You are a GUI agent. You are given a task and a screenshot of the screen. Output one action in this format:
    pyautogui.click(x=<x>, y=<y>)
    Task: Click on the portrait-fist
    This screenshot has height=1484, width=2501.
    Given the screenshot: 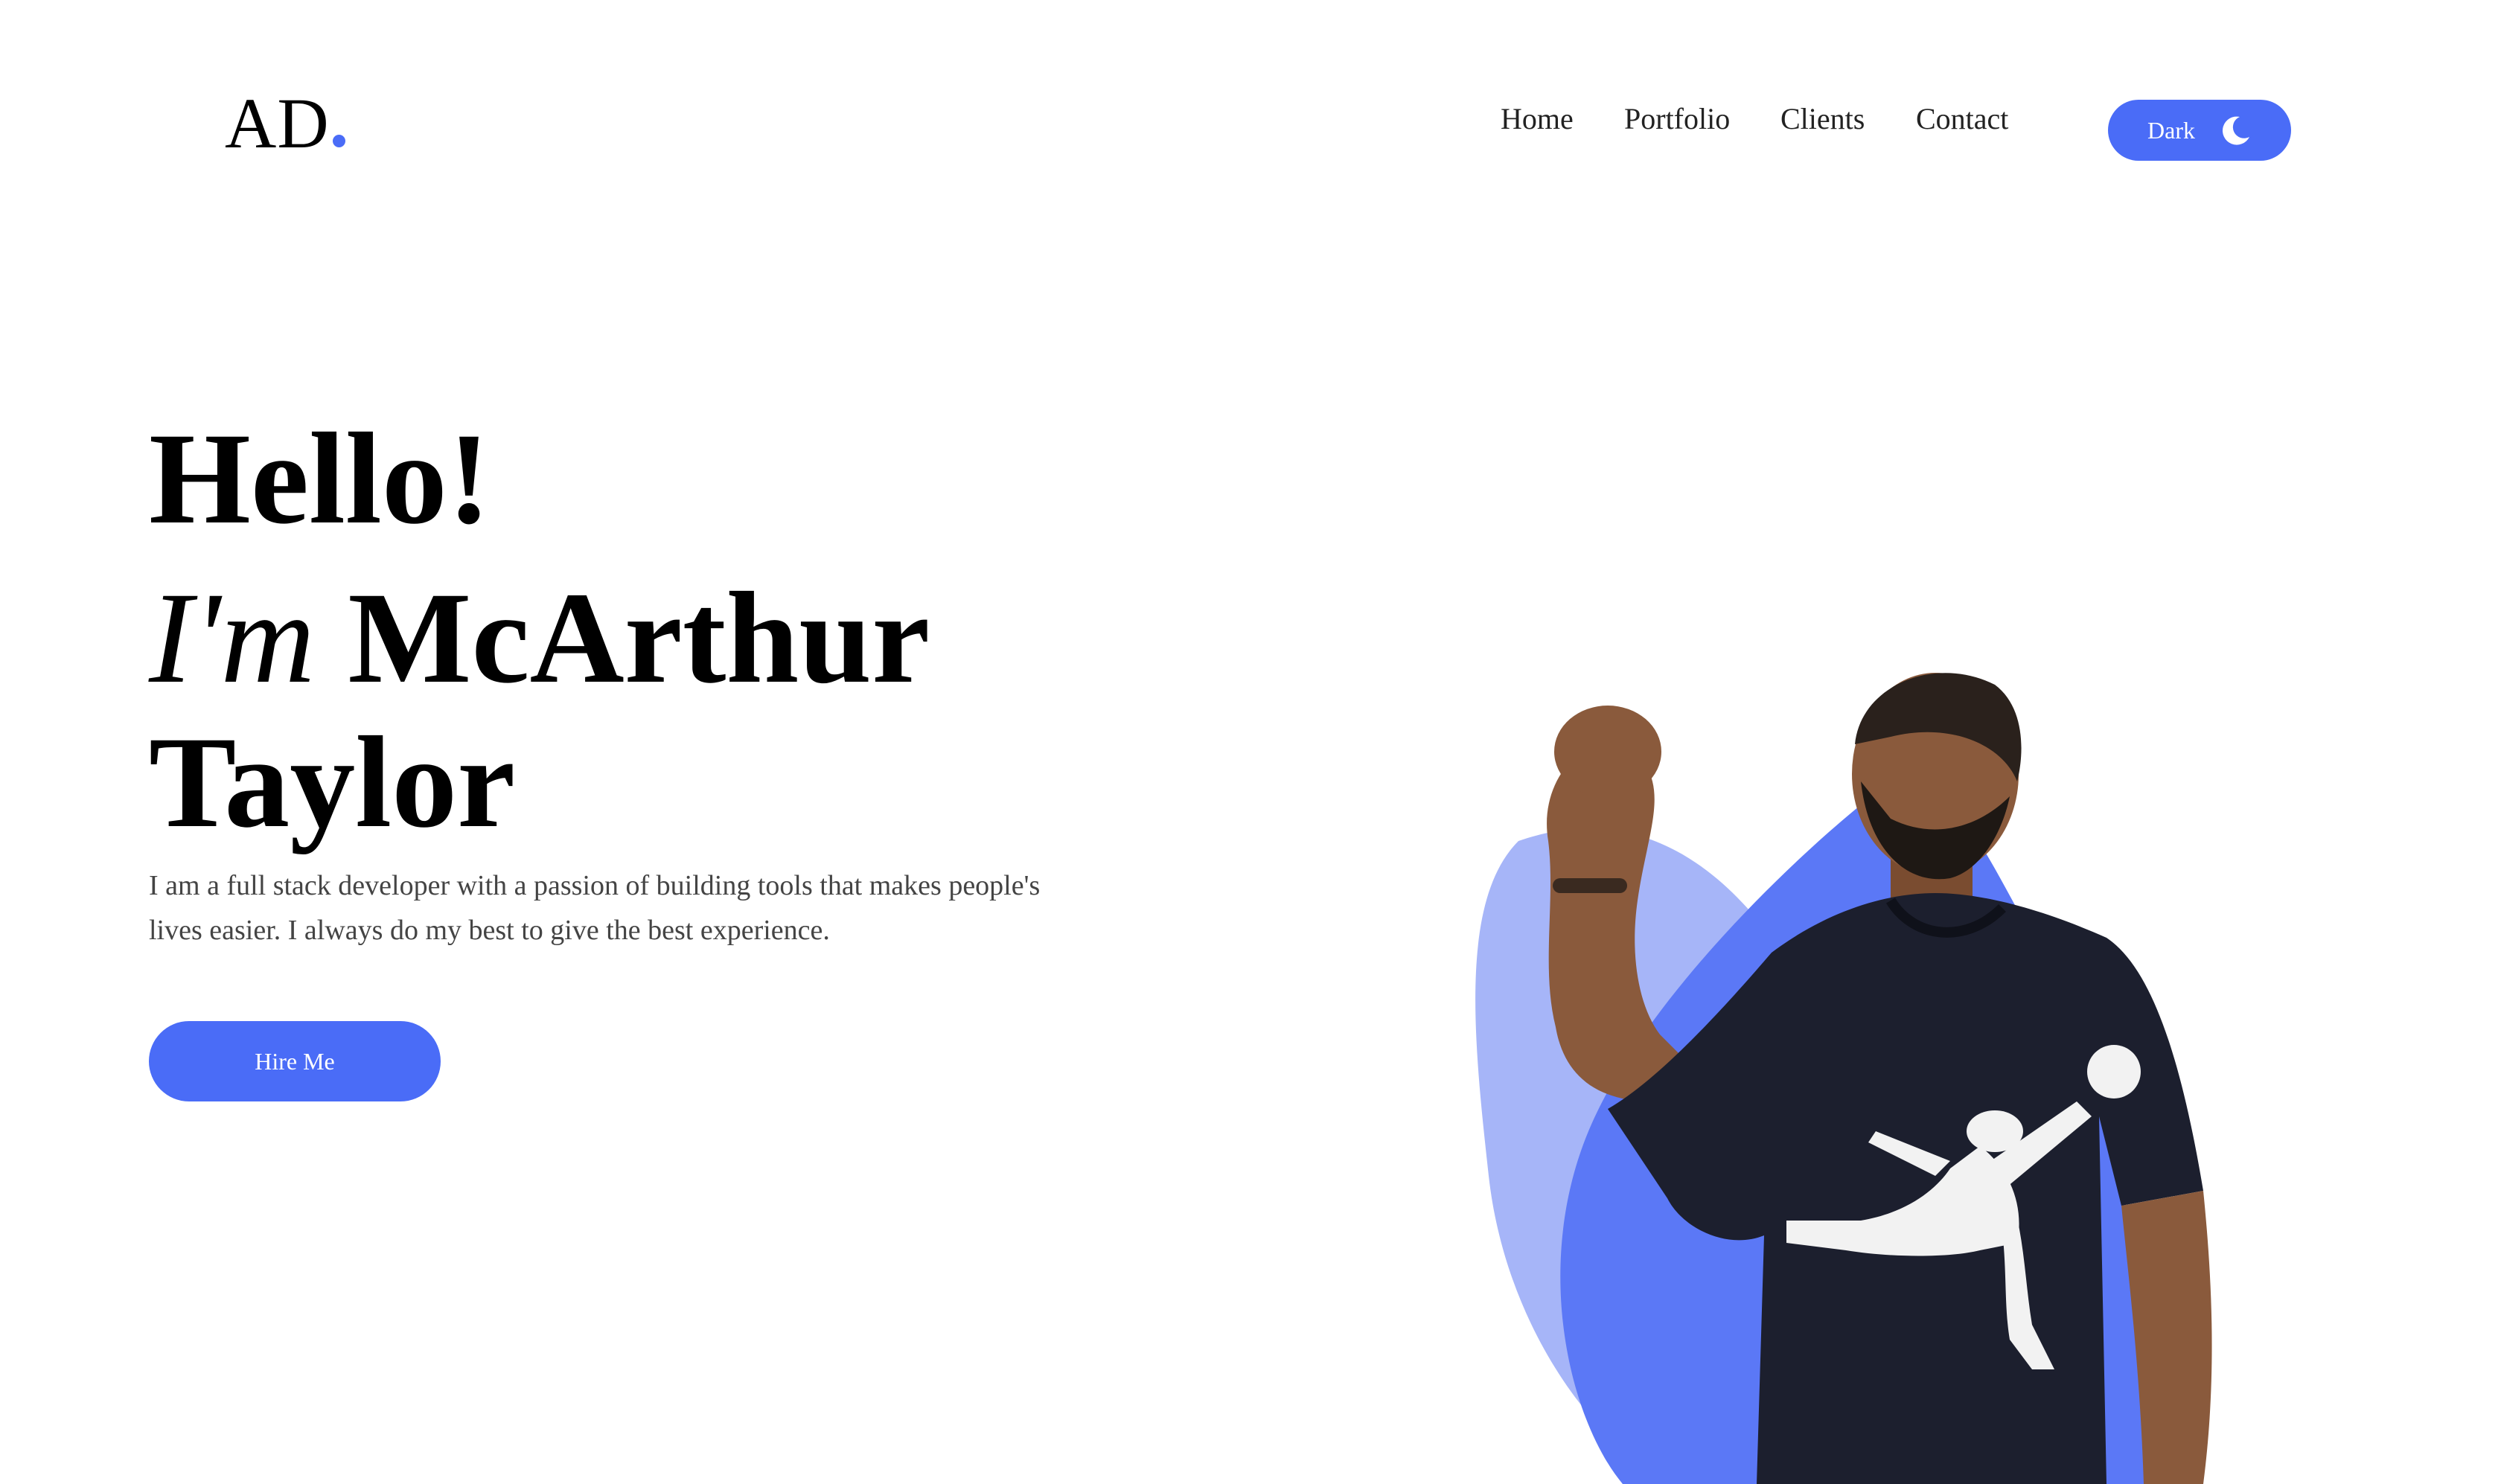 What is the action you would take?
    pyautogui.click(x=1607, y=752)
    